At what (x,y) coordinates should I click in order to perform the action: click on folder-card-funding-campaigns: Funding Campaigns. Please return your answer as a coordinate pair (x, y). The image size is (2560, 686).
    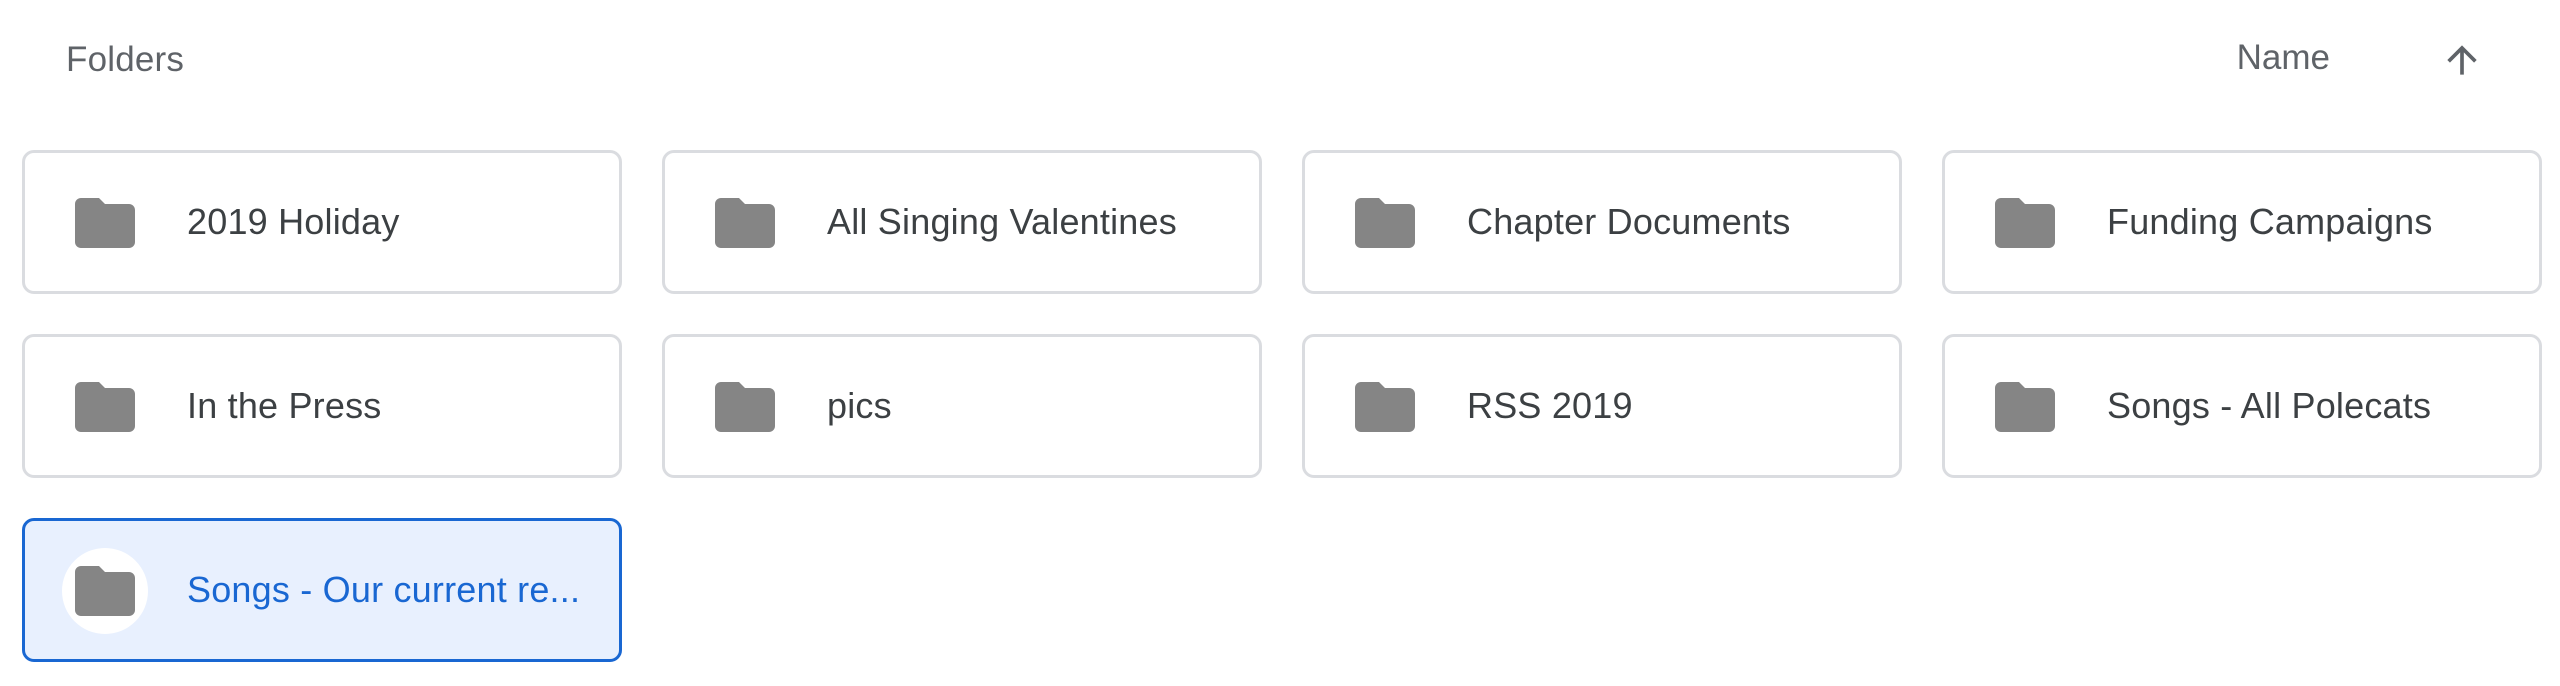
    Looking at the image, I should click on (2242, 222).